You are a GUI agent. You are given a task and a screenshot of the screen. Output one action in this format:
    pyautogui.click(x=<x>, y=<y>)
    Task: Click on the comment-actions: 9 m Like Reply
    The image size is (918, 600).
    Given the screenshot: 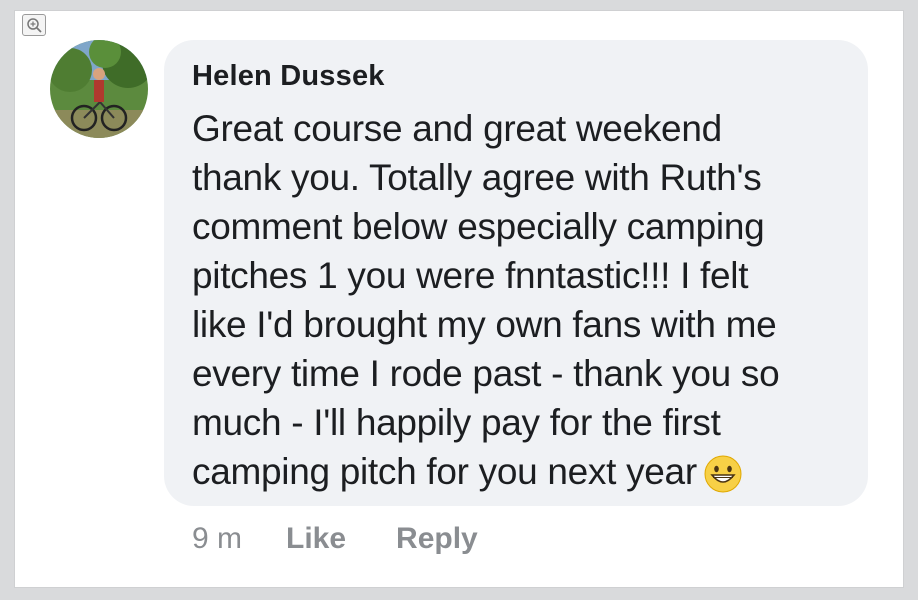 What is the action you would take?
    pyautogui.click(x=335, y=539)
    